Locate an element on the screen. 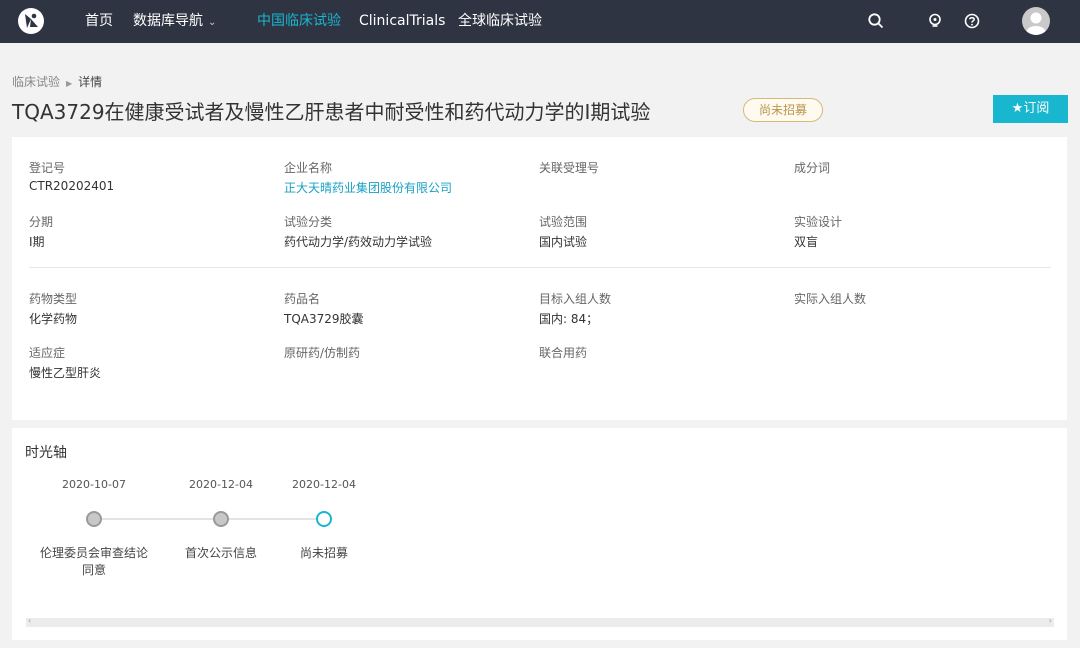 The height and width of the screenshot is (648, 1080). field-value: 国内试验 is located at coordinates (563, 242).